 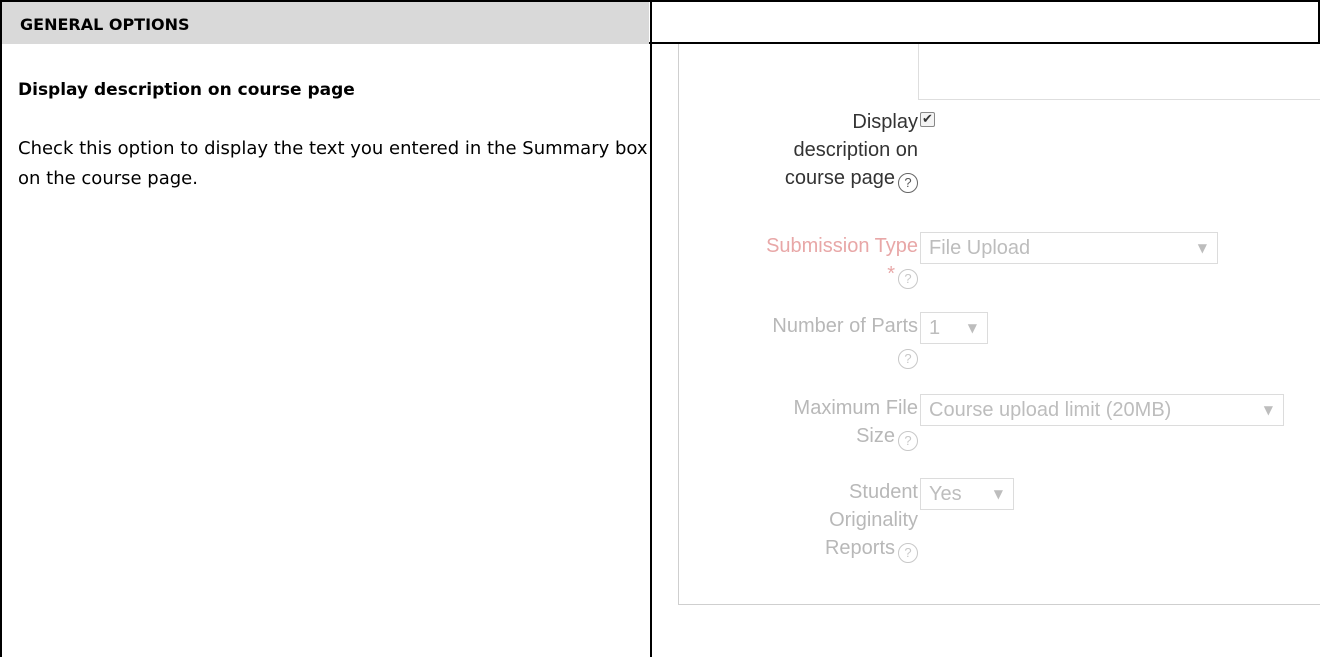 I want to click on select-value: Yes, so click(x=945, y=494).